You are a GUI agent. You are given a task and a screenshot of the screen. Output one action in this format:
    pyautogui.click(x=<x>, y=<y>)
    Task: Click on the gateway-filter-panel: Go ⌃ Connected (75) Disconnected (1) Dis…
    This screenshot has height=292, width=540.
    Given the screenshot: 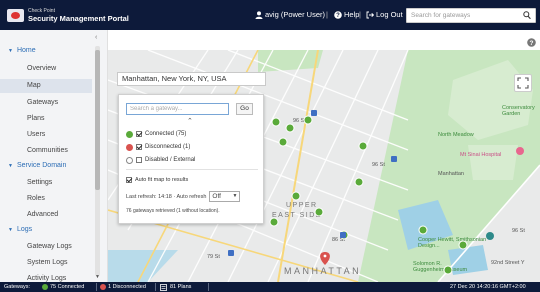 What is the action you would take?
    pyautogui.click(x=191, y=159)
    